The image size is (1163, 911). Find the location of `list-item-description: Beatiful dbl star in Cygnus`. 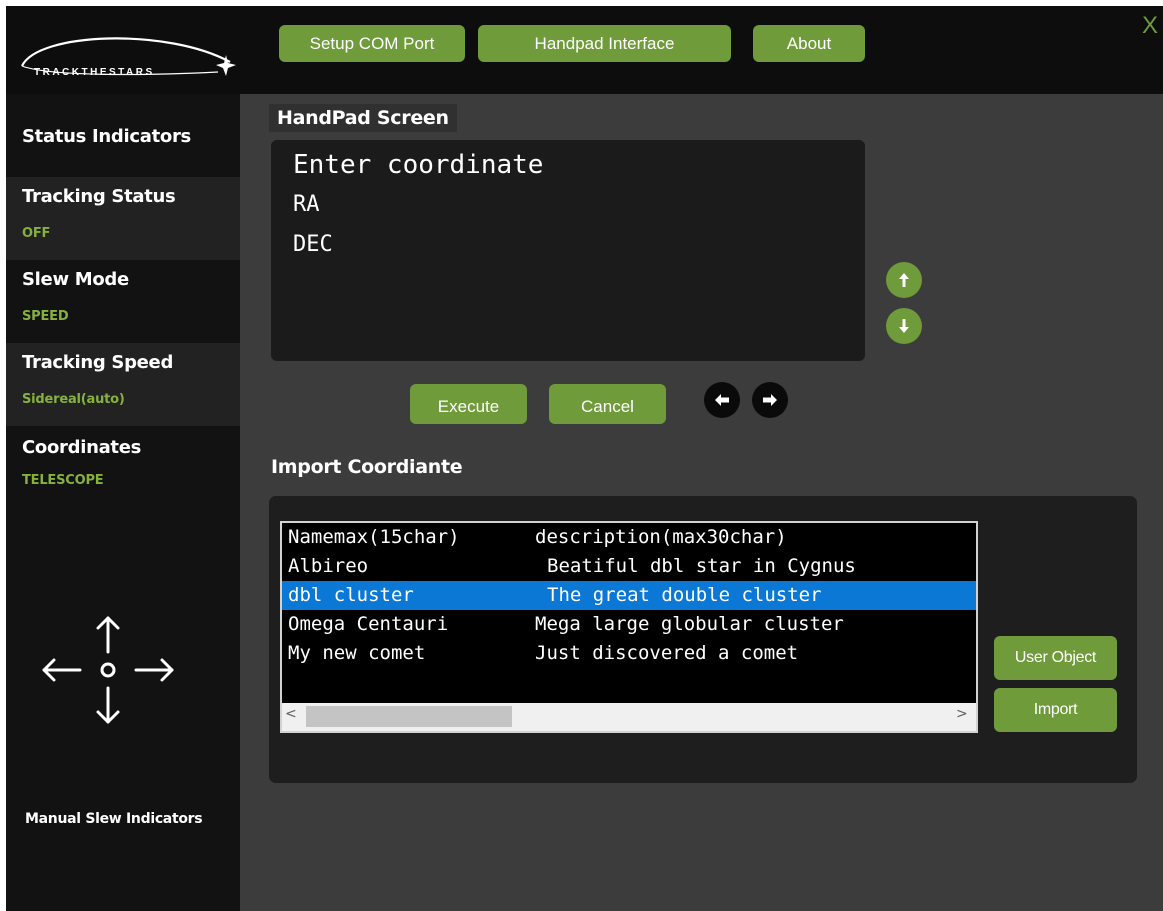

list-item-description: Beatiful dbl star in Cygnus is located at coordinates (701, 566).